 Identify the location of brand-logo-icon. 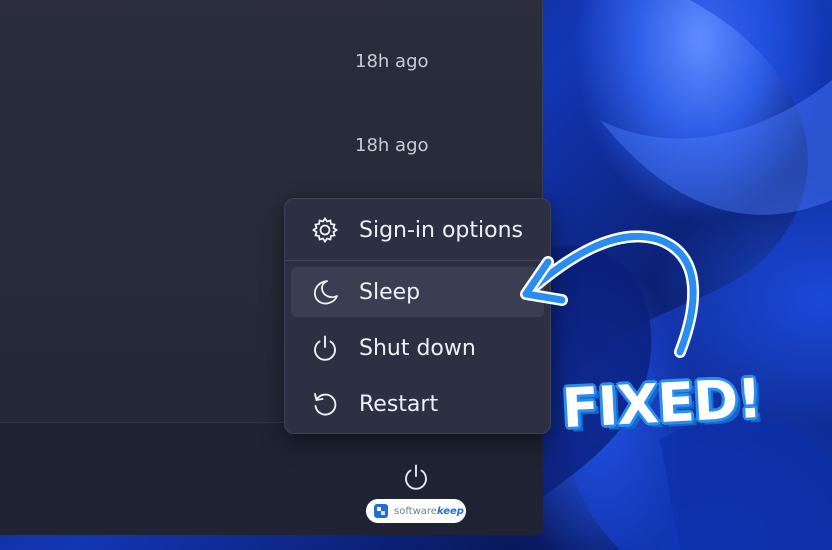
(381, 511).